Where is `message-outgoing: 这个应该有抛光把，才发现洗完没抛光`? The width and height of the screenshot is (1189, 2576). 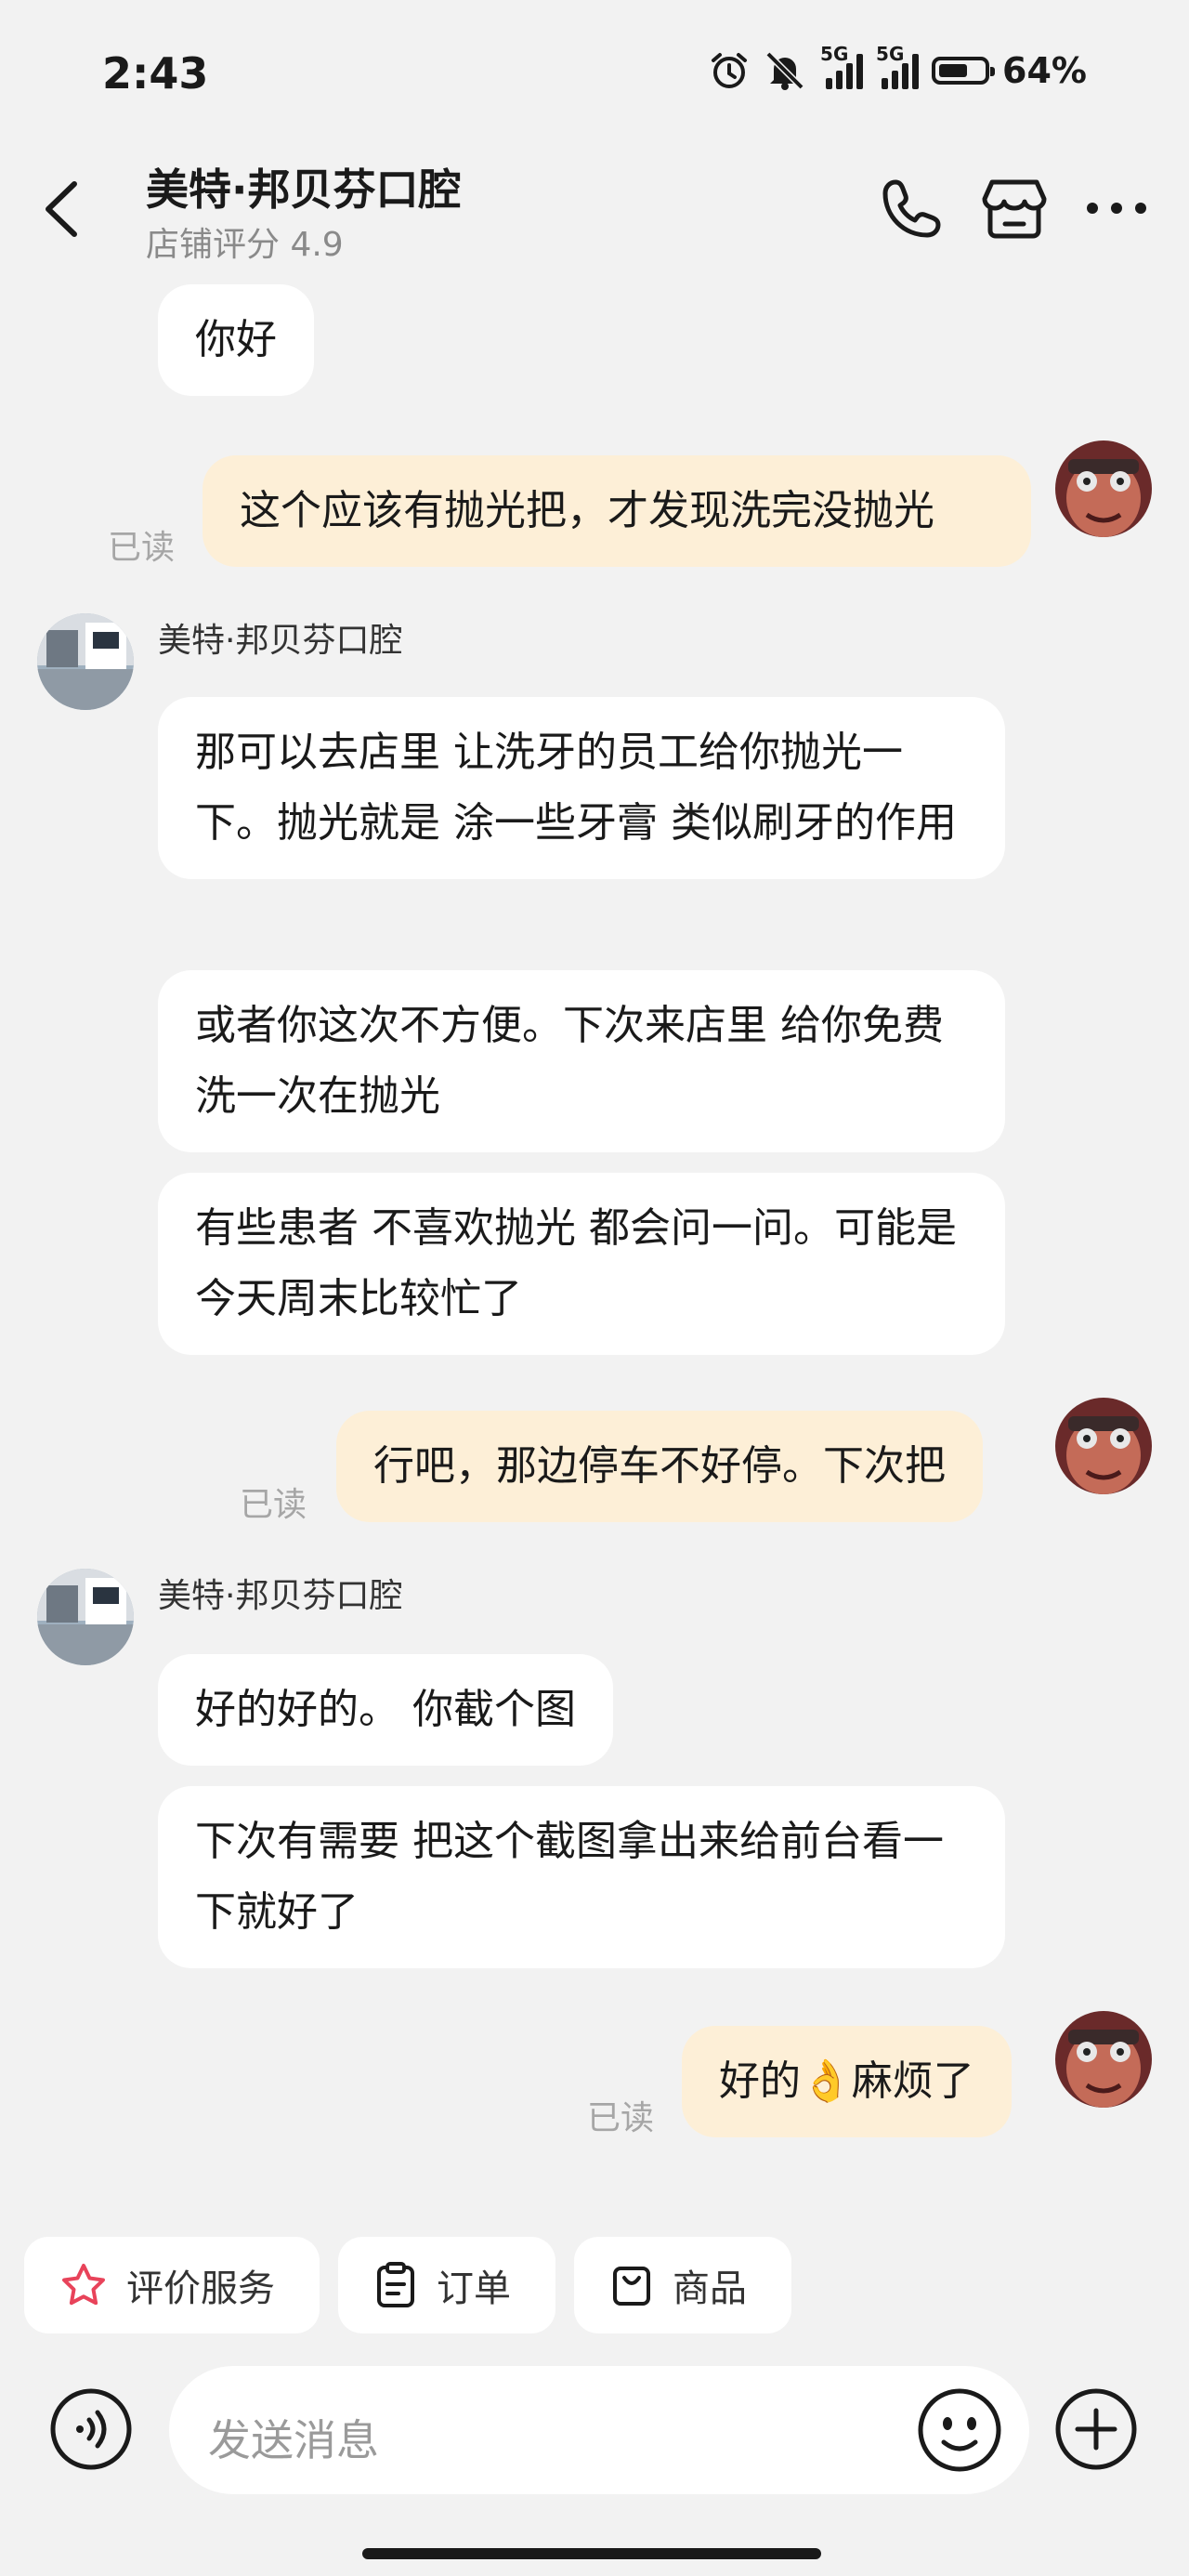 message-outgoing: 这个应该有抛光把，才发现洗完没抛光 is located at coordinates (617, 511).